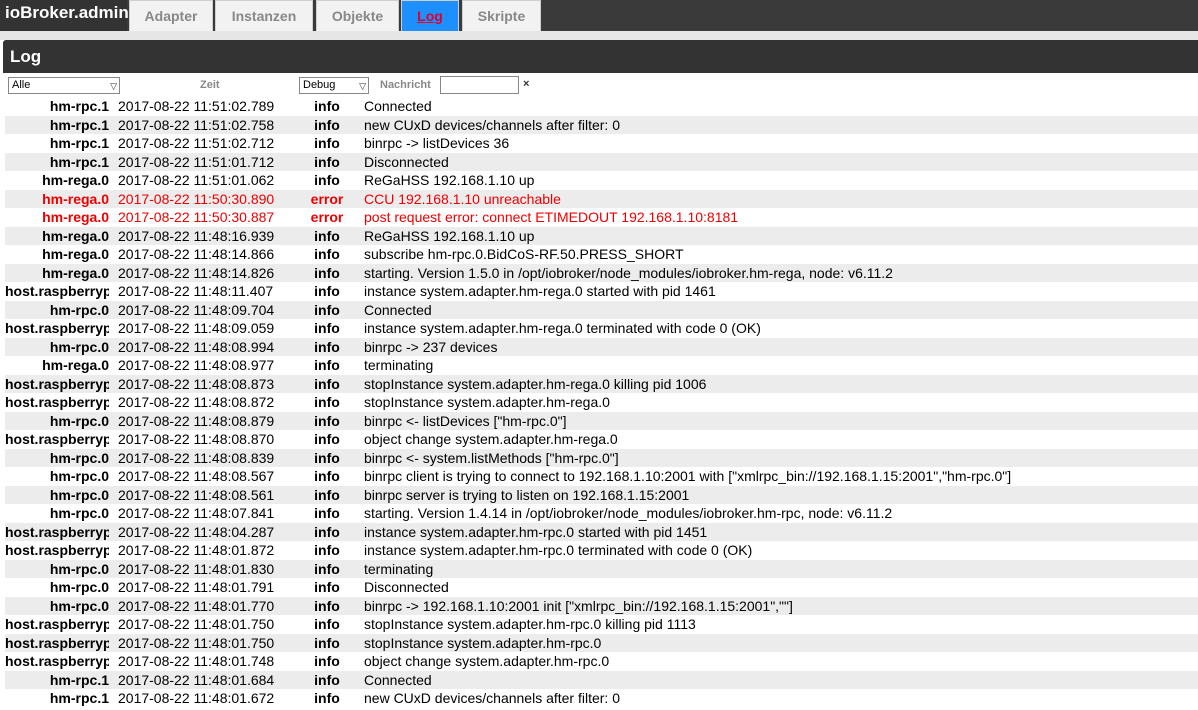 The image size is (1198, 710). I want to click on log-time: 2017-08-22 11:48:01.770, so click(196, 605).